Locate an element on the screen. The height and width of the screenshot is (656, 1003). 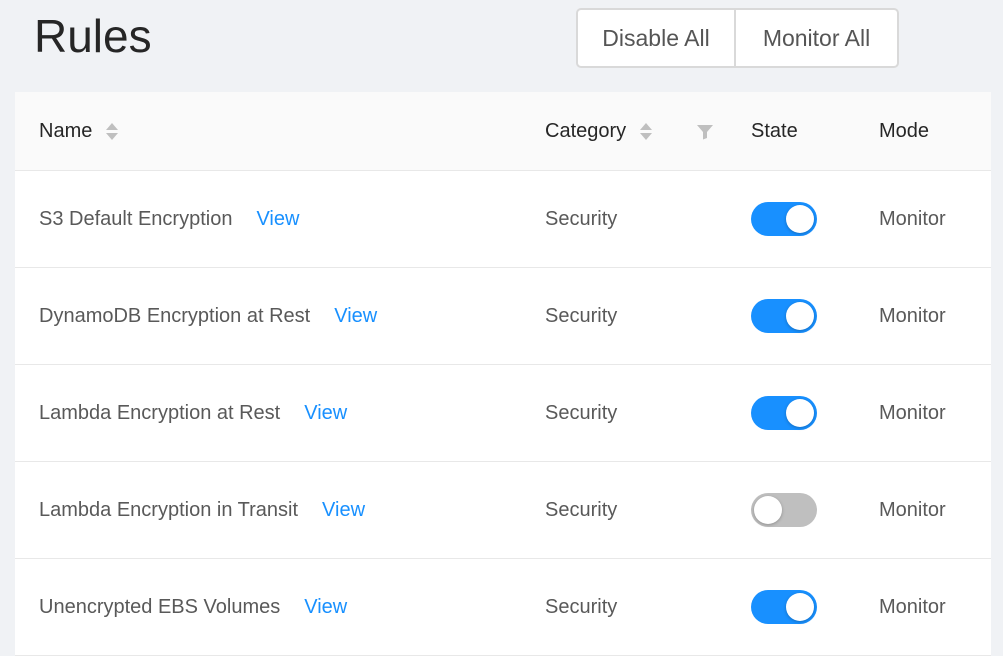
rule-name: Lambda Encryption in Transit is located at coordinates (169, 509).